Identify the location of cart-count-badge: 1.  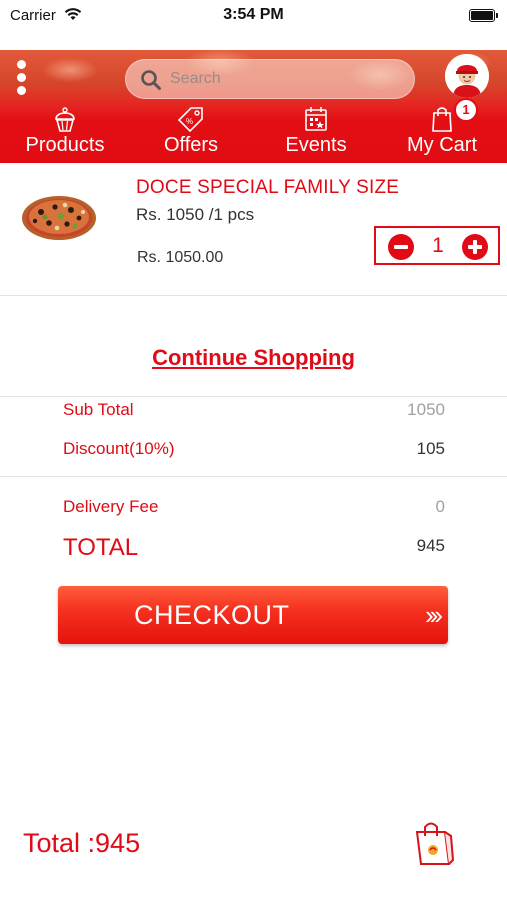
(466, 110).